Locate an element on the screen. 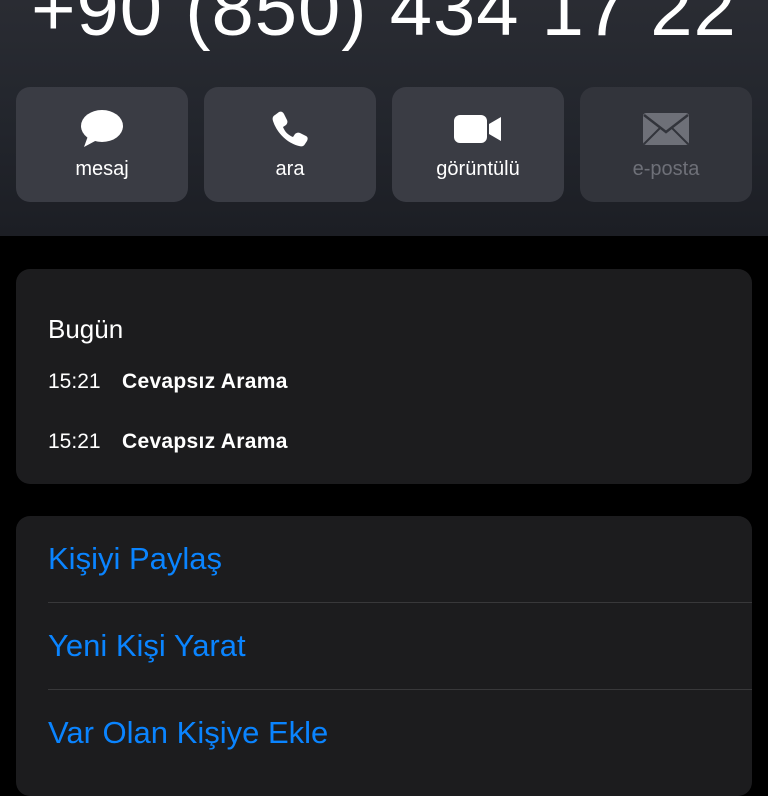 The height and width of the screenshot is (796, 768). call-label: ara is located at coordinates (290, 169).